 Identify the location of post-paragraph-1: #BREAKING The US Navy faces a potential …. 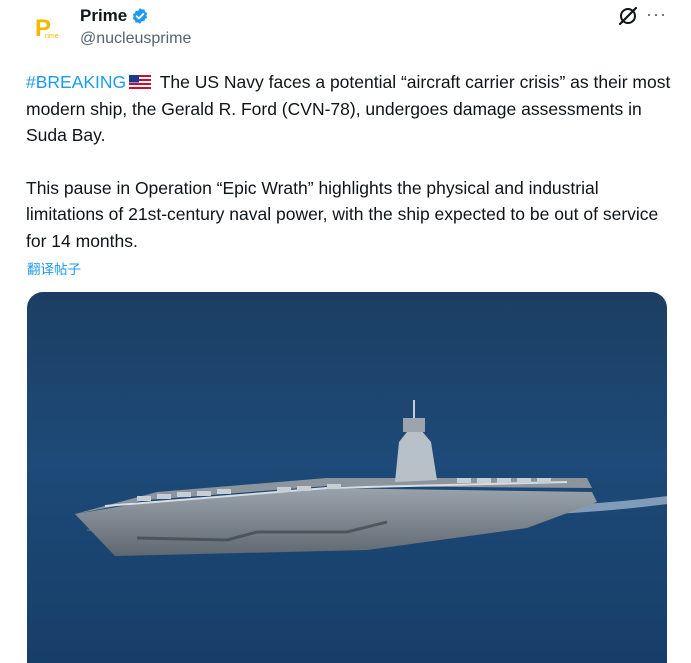
(348, 109).